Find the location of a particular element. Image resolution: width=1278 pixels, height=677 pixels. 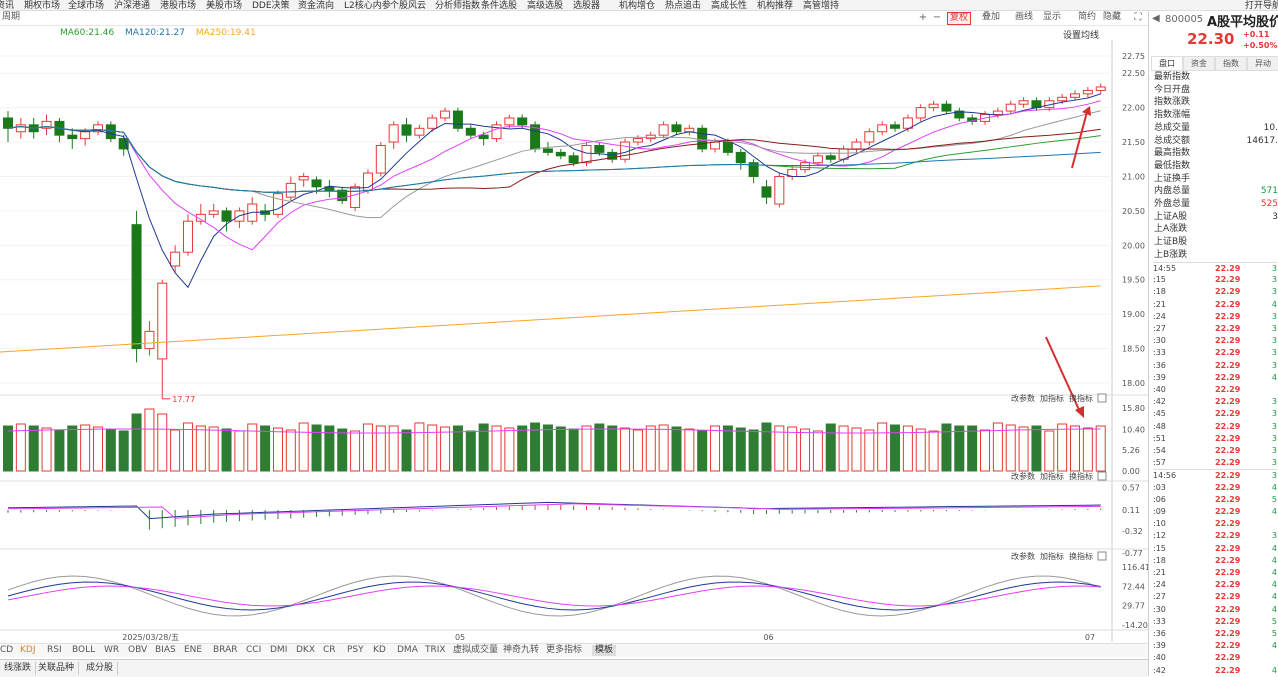

tick-volume: 3 is located at coordinates (1274, 427).